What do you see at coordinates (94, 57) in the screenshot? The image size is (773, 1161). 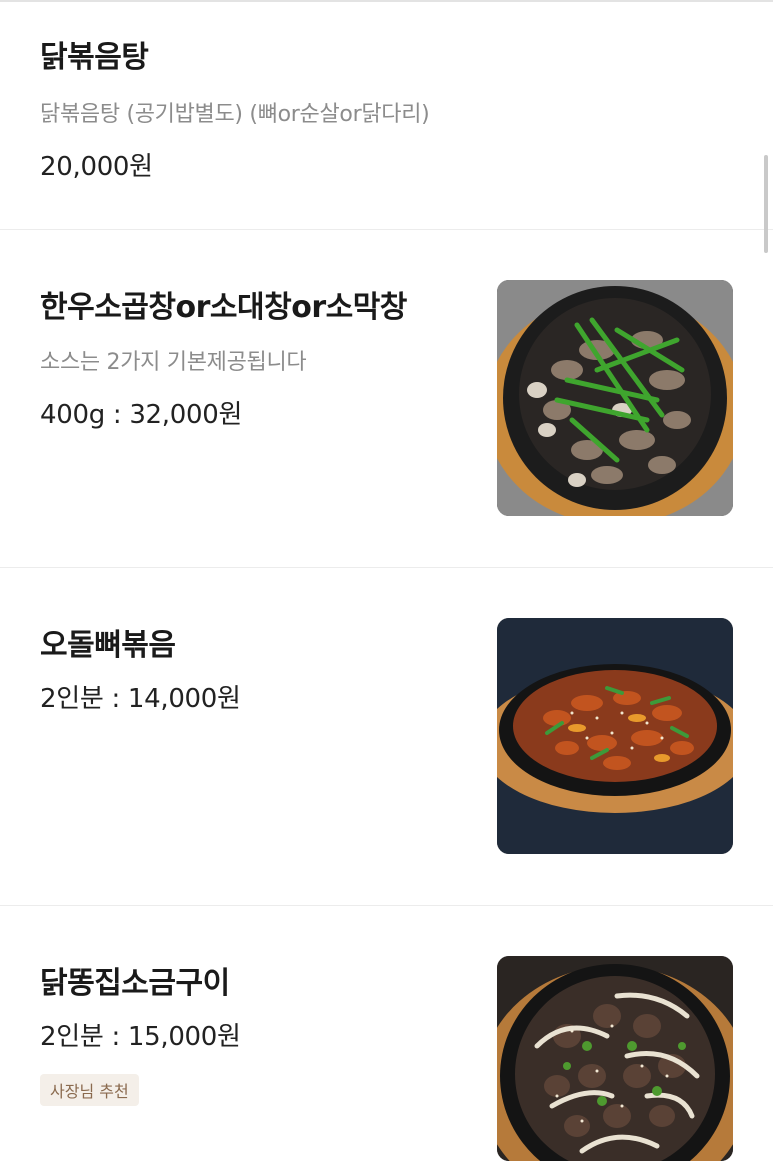 I see `menu-item-name: 닭볶음탕` at bounding box center [94, 57].